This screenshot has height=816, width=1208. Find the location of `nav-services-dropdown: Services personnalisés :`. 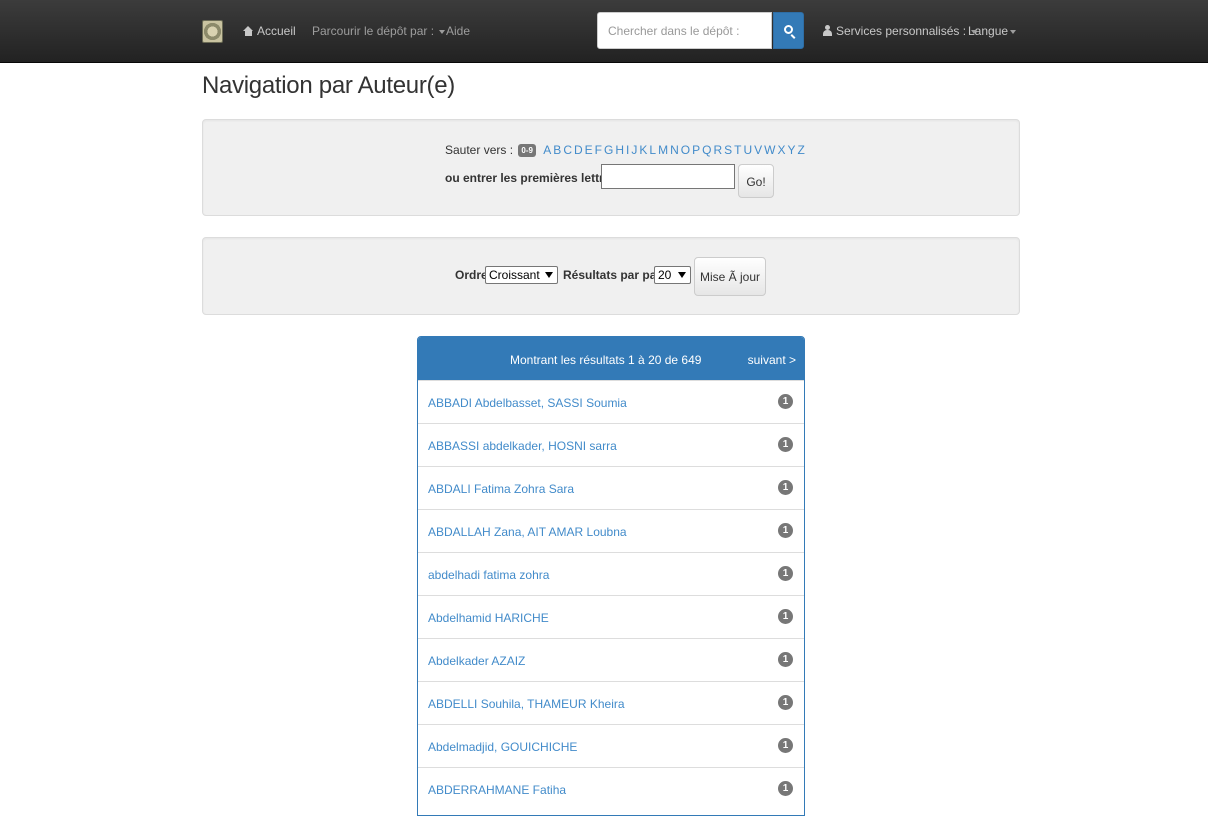

nav-services-dropdown: Services personnalisés : is located at coordinates (900, 31).